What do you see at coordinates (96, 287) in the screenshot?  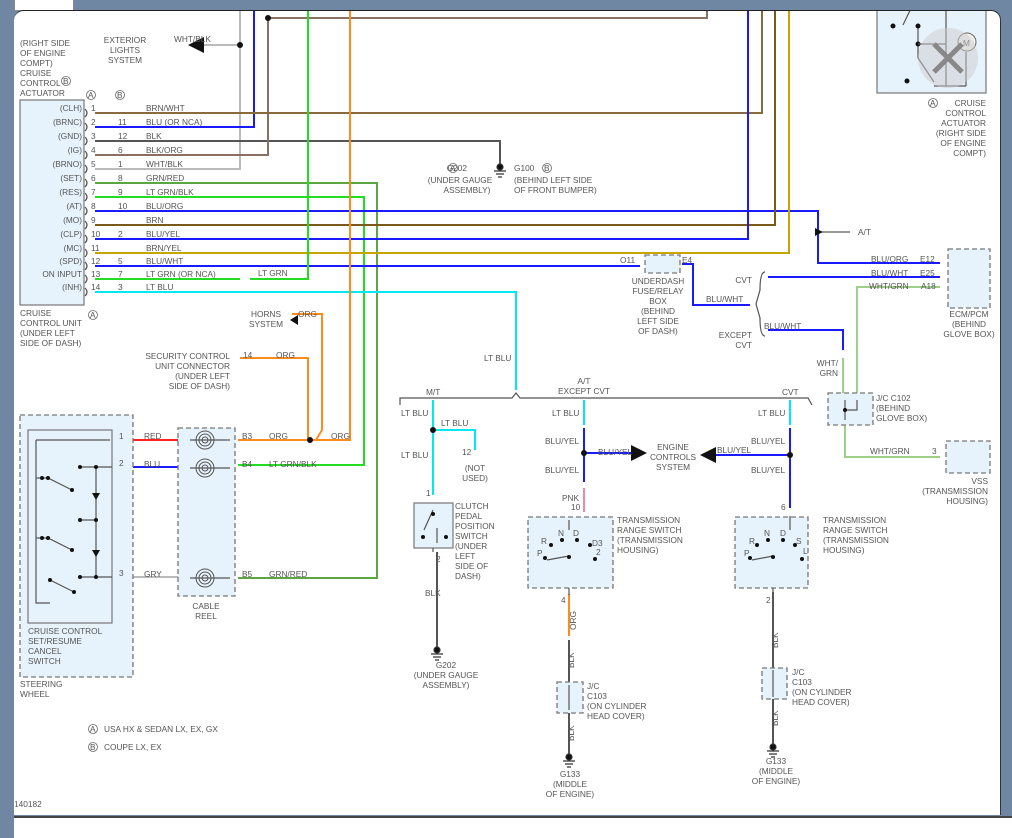 I see `pin-a: 14` at bounding box center [96, 287].